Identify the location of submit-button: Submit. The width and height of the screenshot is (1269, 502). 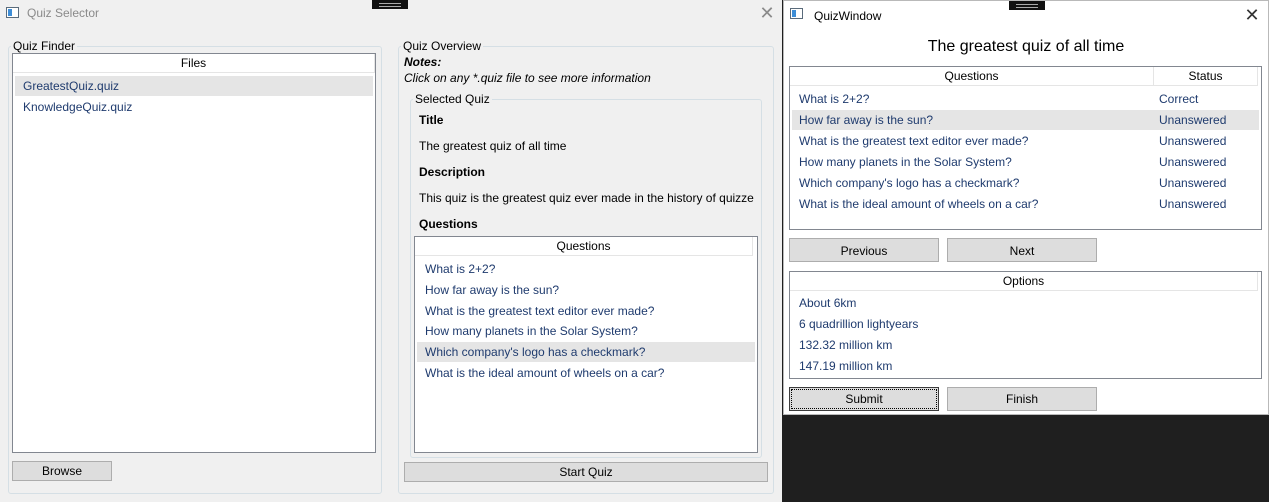
(864, 399).